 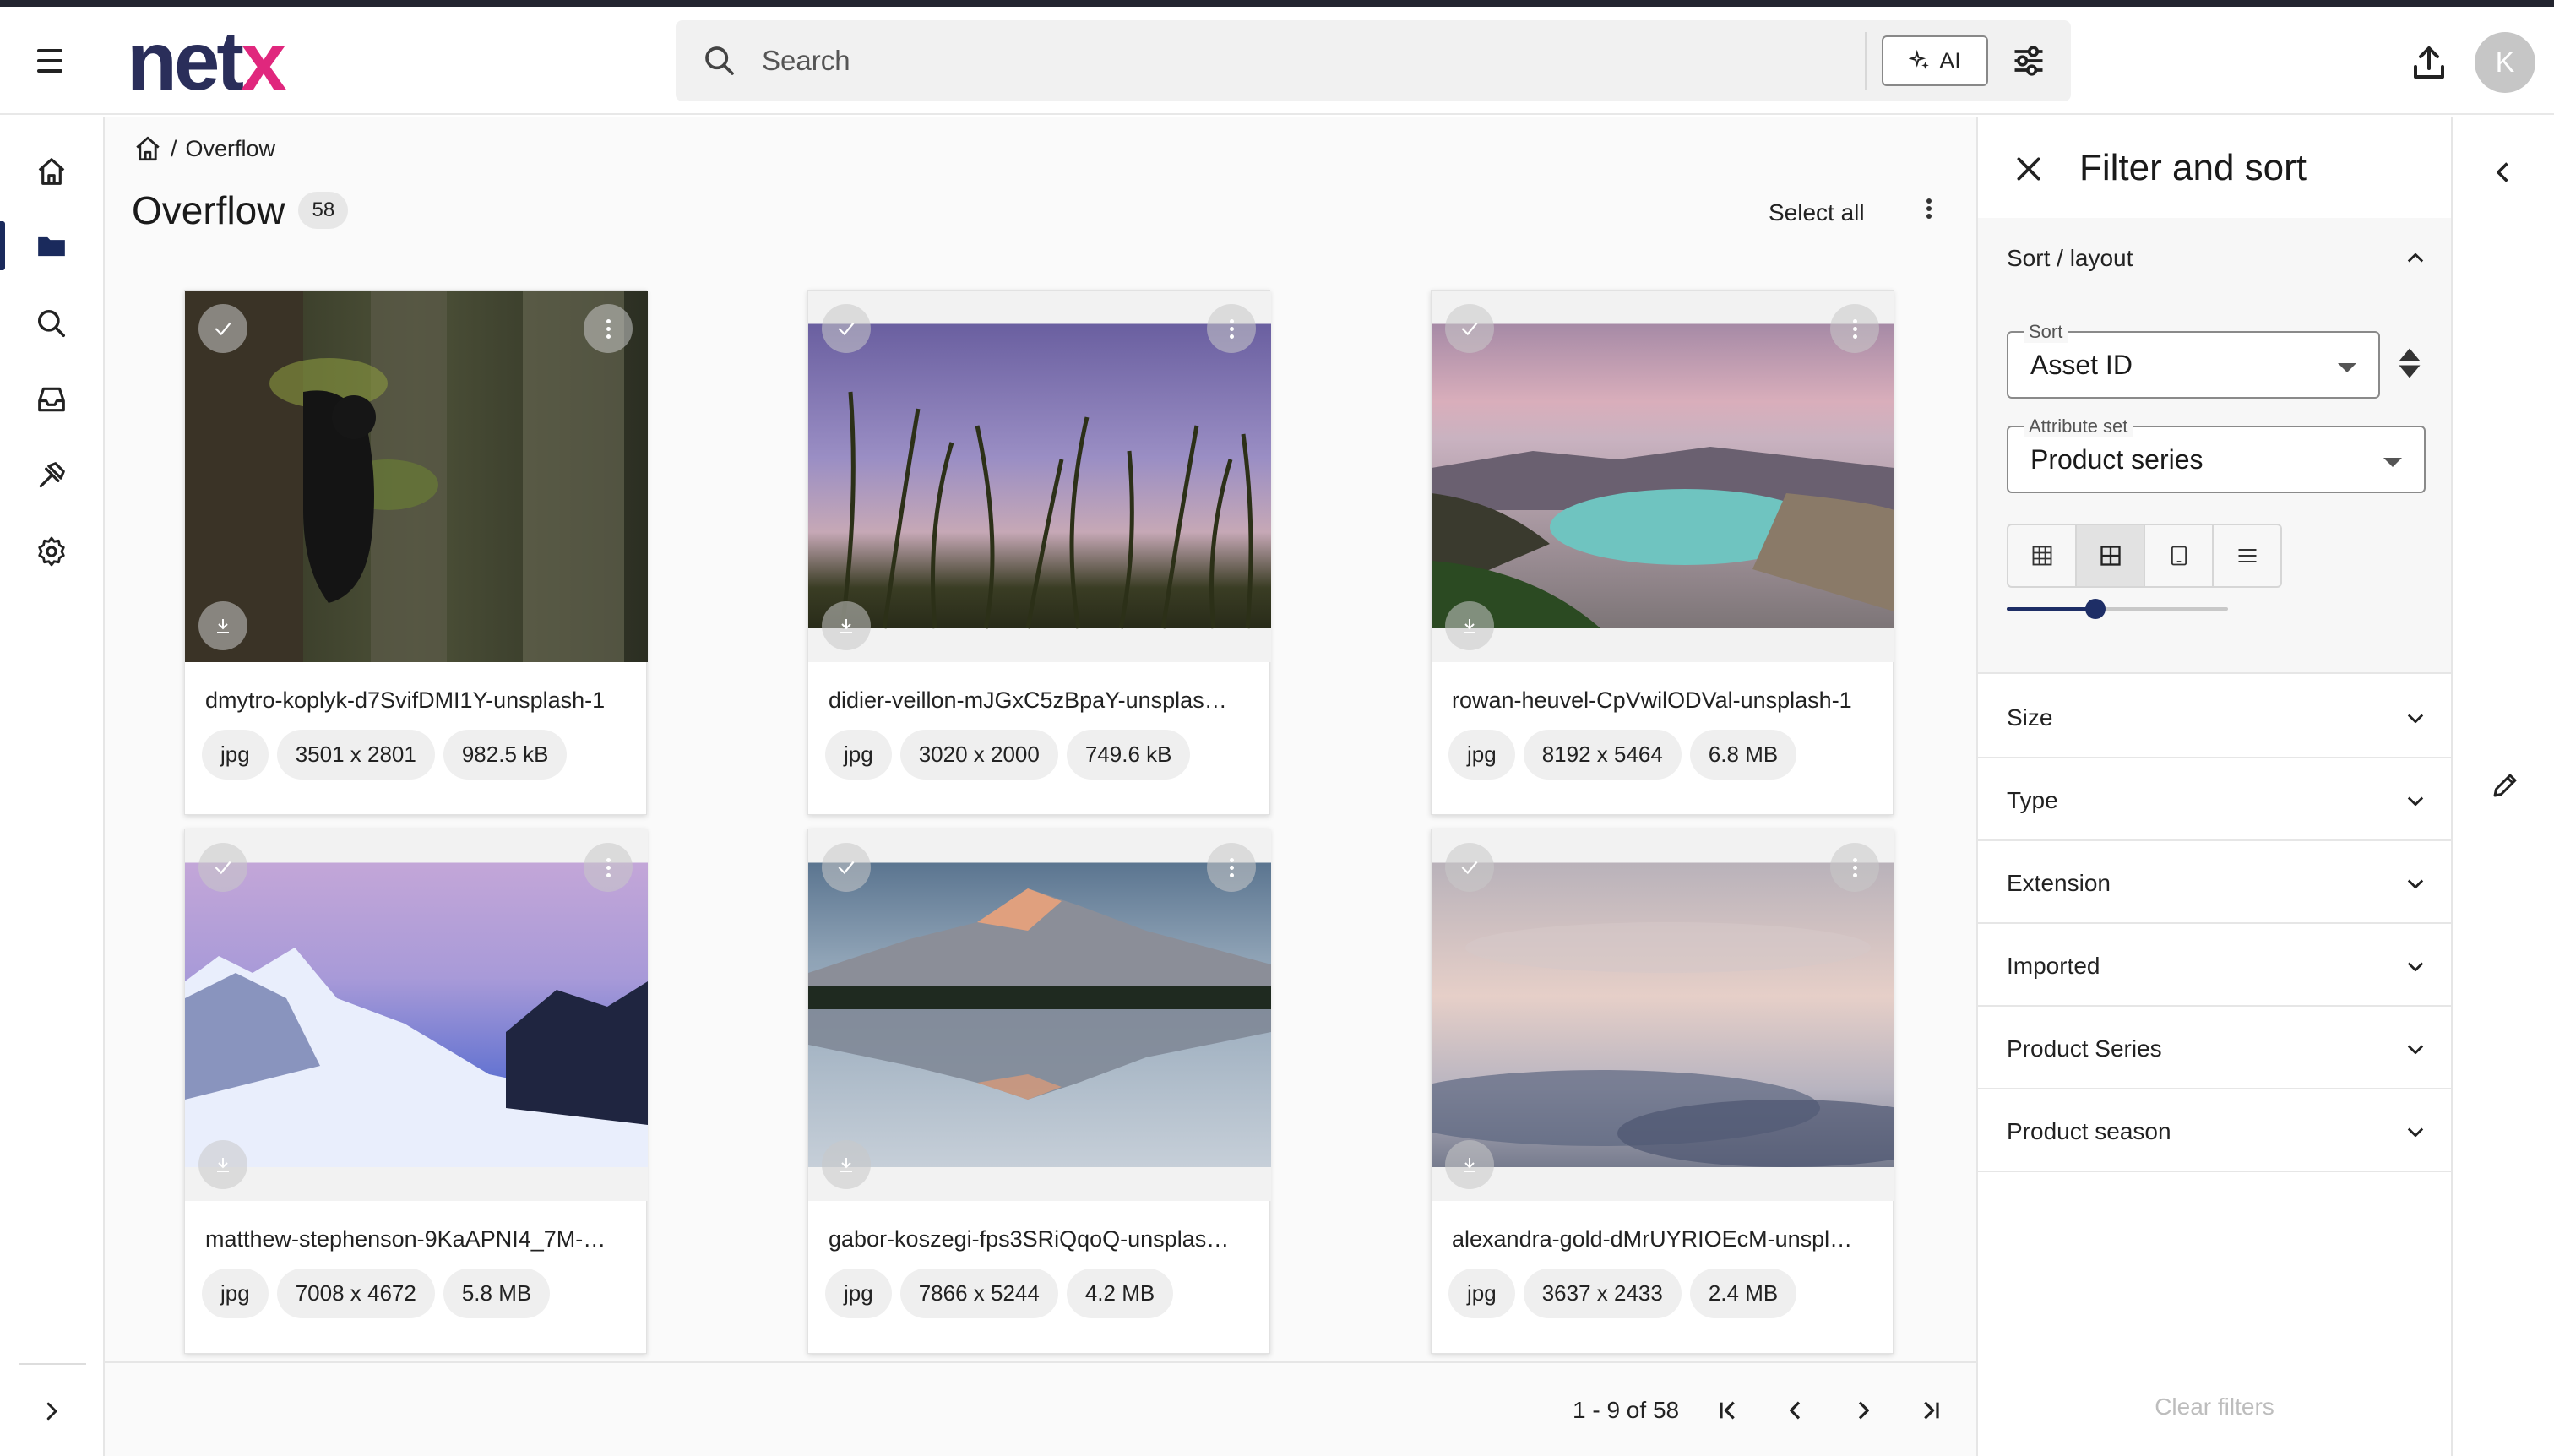 What do you see at coordinates (206, 61) in the screenshot?
I see `netx-logo: netx` at bounding box center [206, 61].